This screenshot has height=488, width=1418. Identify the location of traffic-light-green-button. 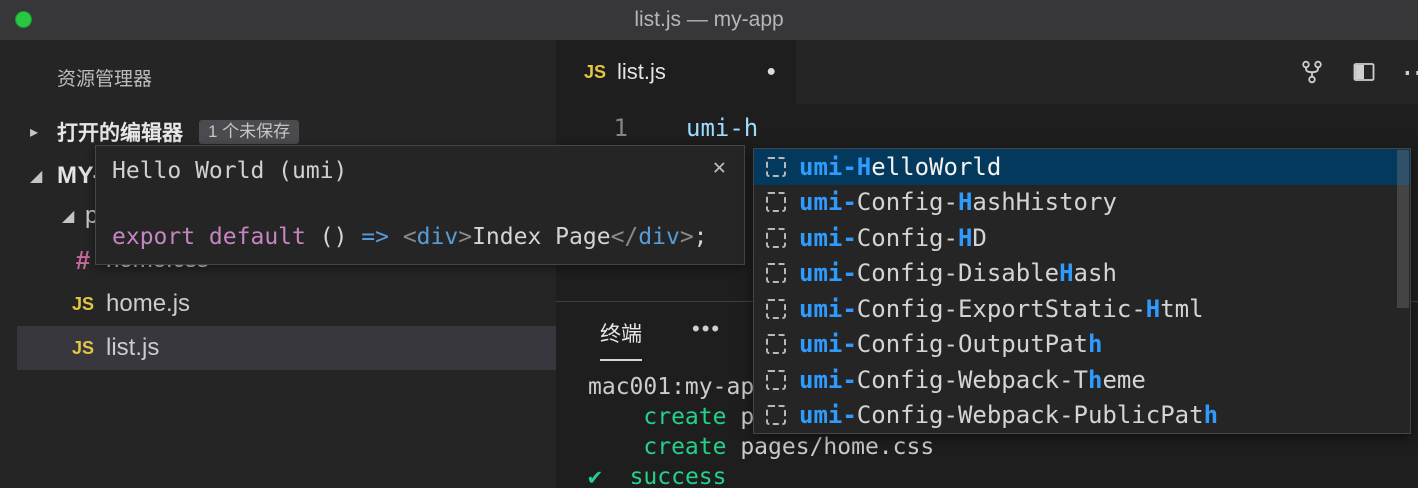
(23, 19).